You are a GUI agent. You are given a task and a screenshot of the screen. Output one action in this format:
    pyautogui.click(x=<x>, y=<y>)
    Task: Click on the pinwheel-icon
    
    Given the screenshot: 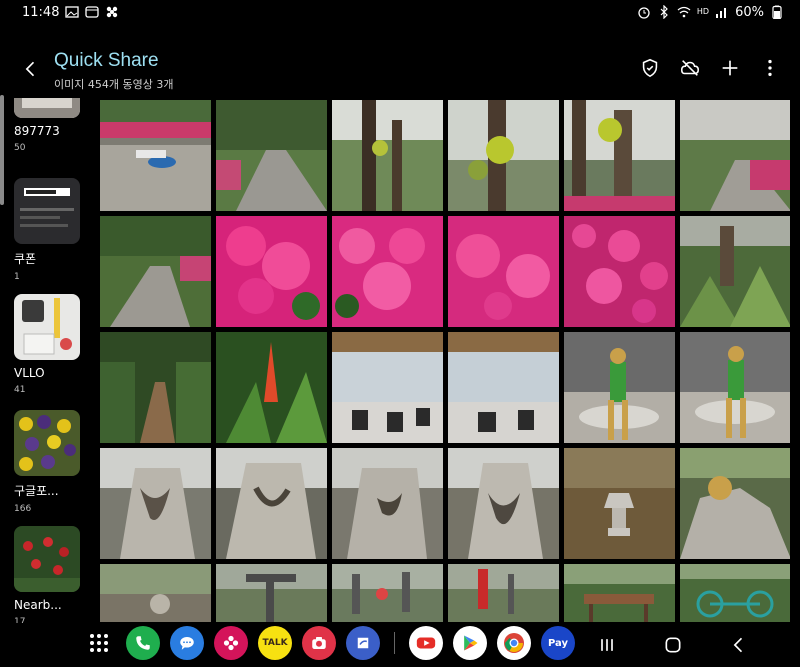 What is the action you would take?
    pyautogui.click(x=112, y=12)
    